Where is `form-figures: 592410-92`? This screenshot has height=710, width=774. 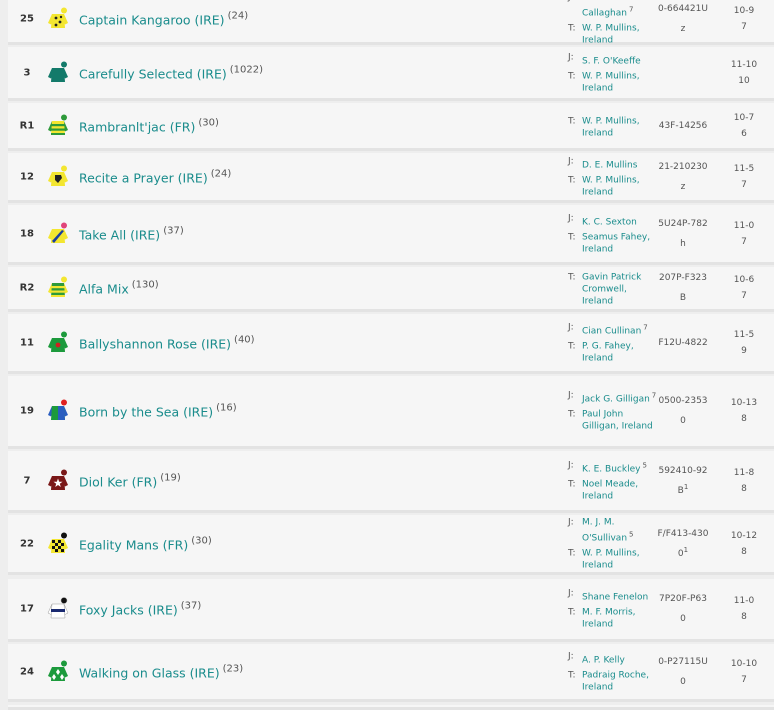 form-figures: 592410-92 is located at coordinates (683, 470).